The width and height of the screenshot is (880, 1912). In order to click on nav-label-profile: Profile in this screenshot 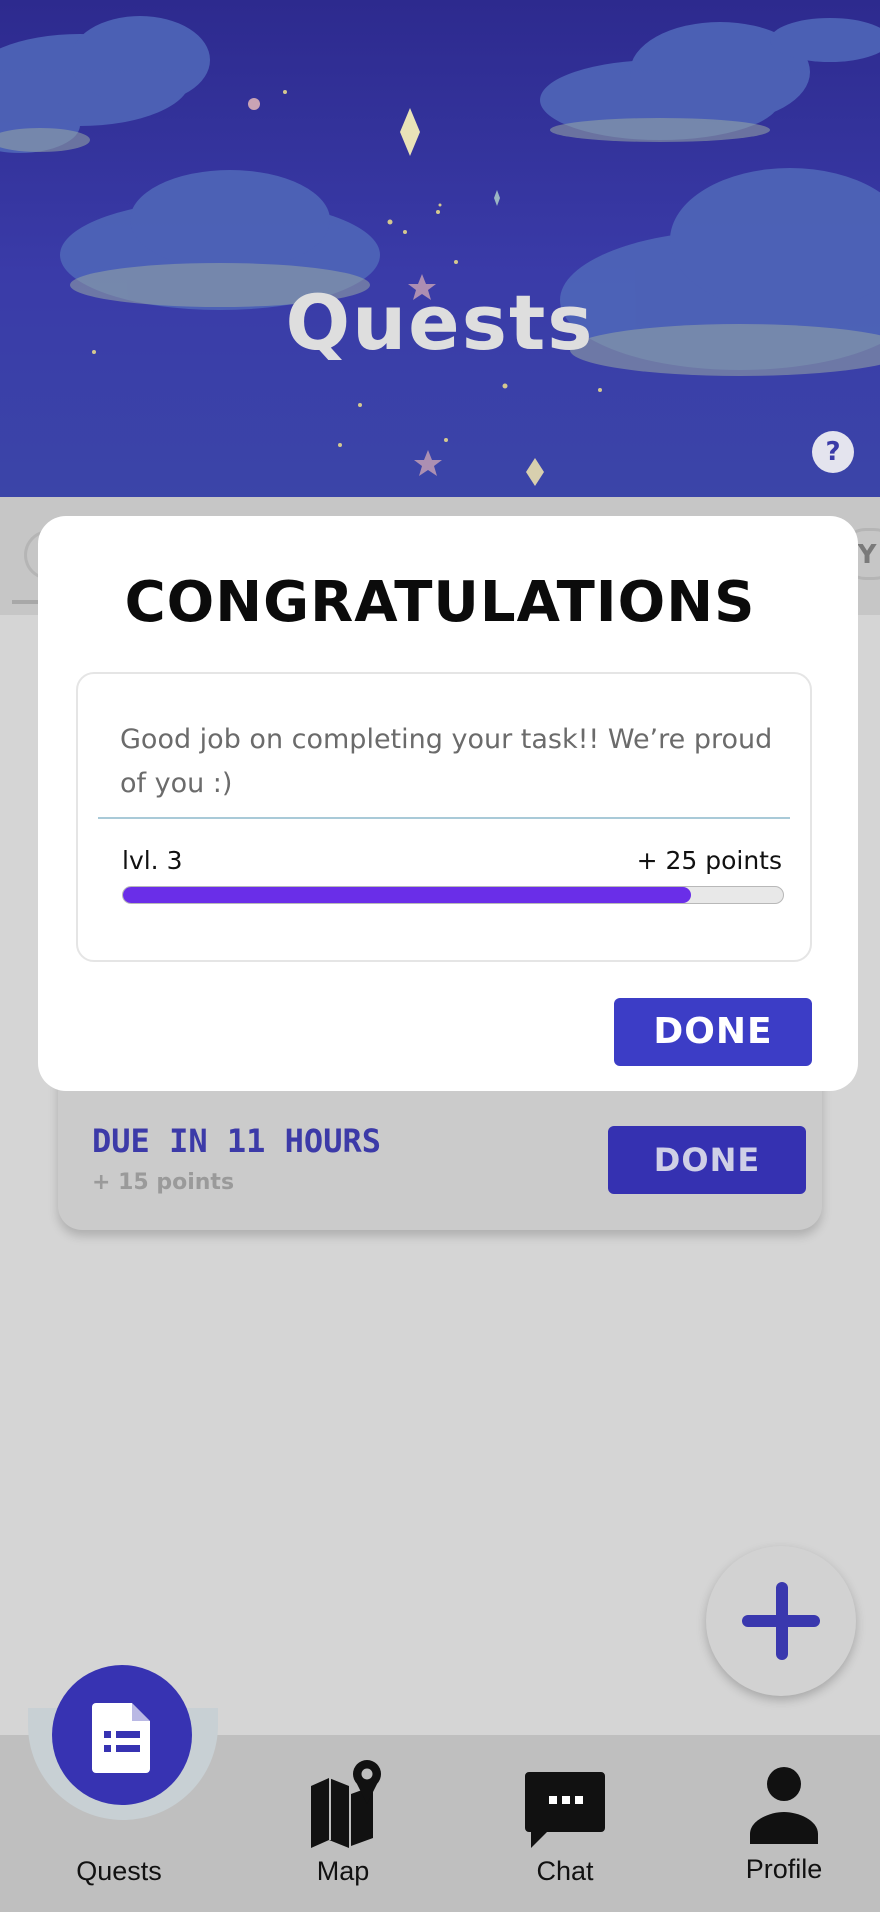, I will do `click(784, 1869)`.